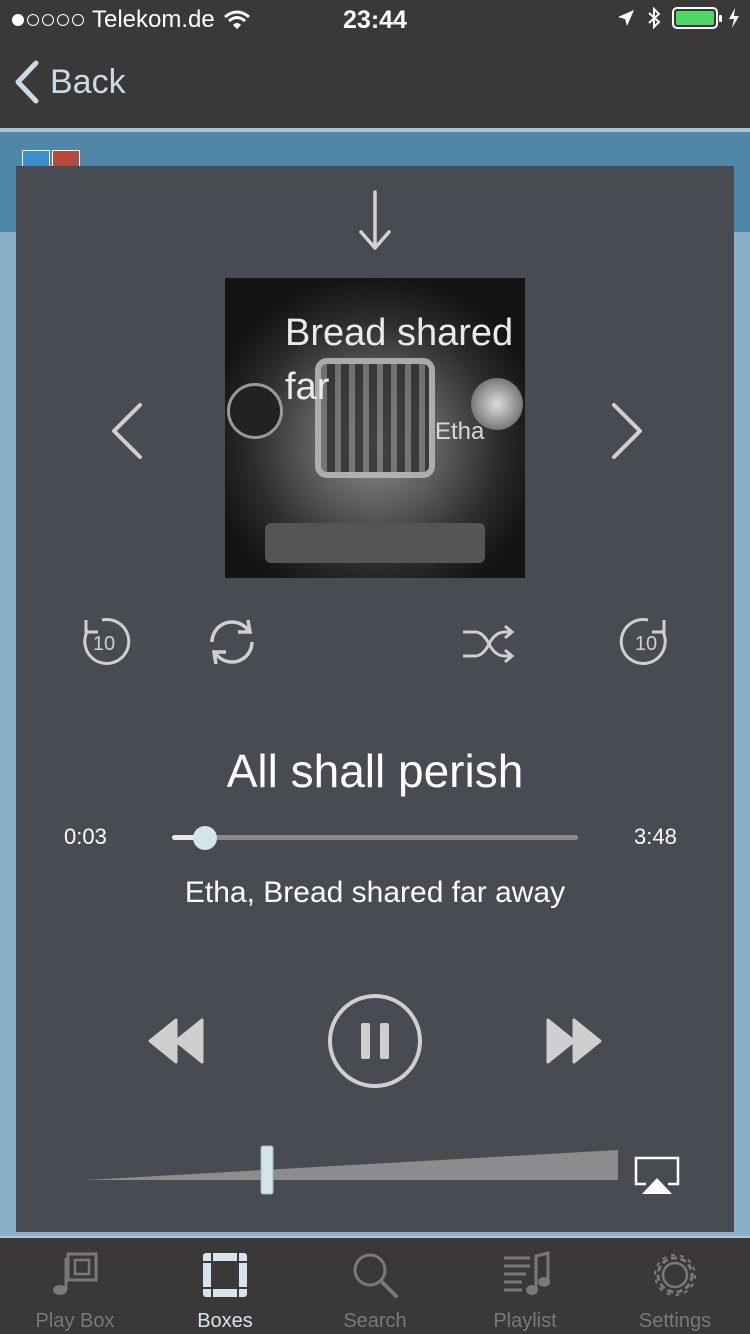 The image size is (750, 1334). Describe the element at coordinates (205, 838) in the screenshot. I see `progress-thumb` at that location.